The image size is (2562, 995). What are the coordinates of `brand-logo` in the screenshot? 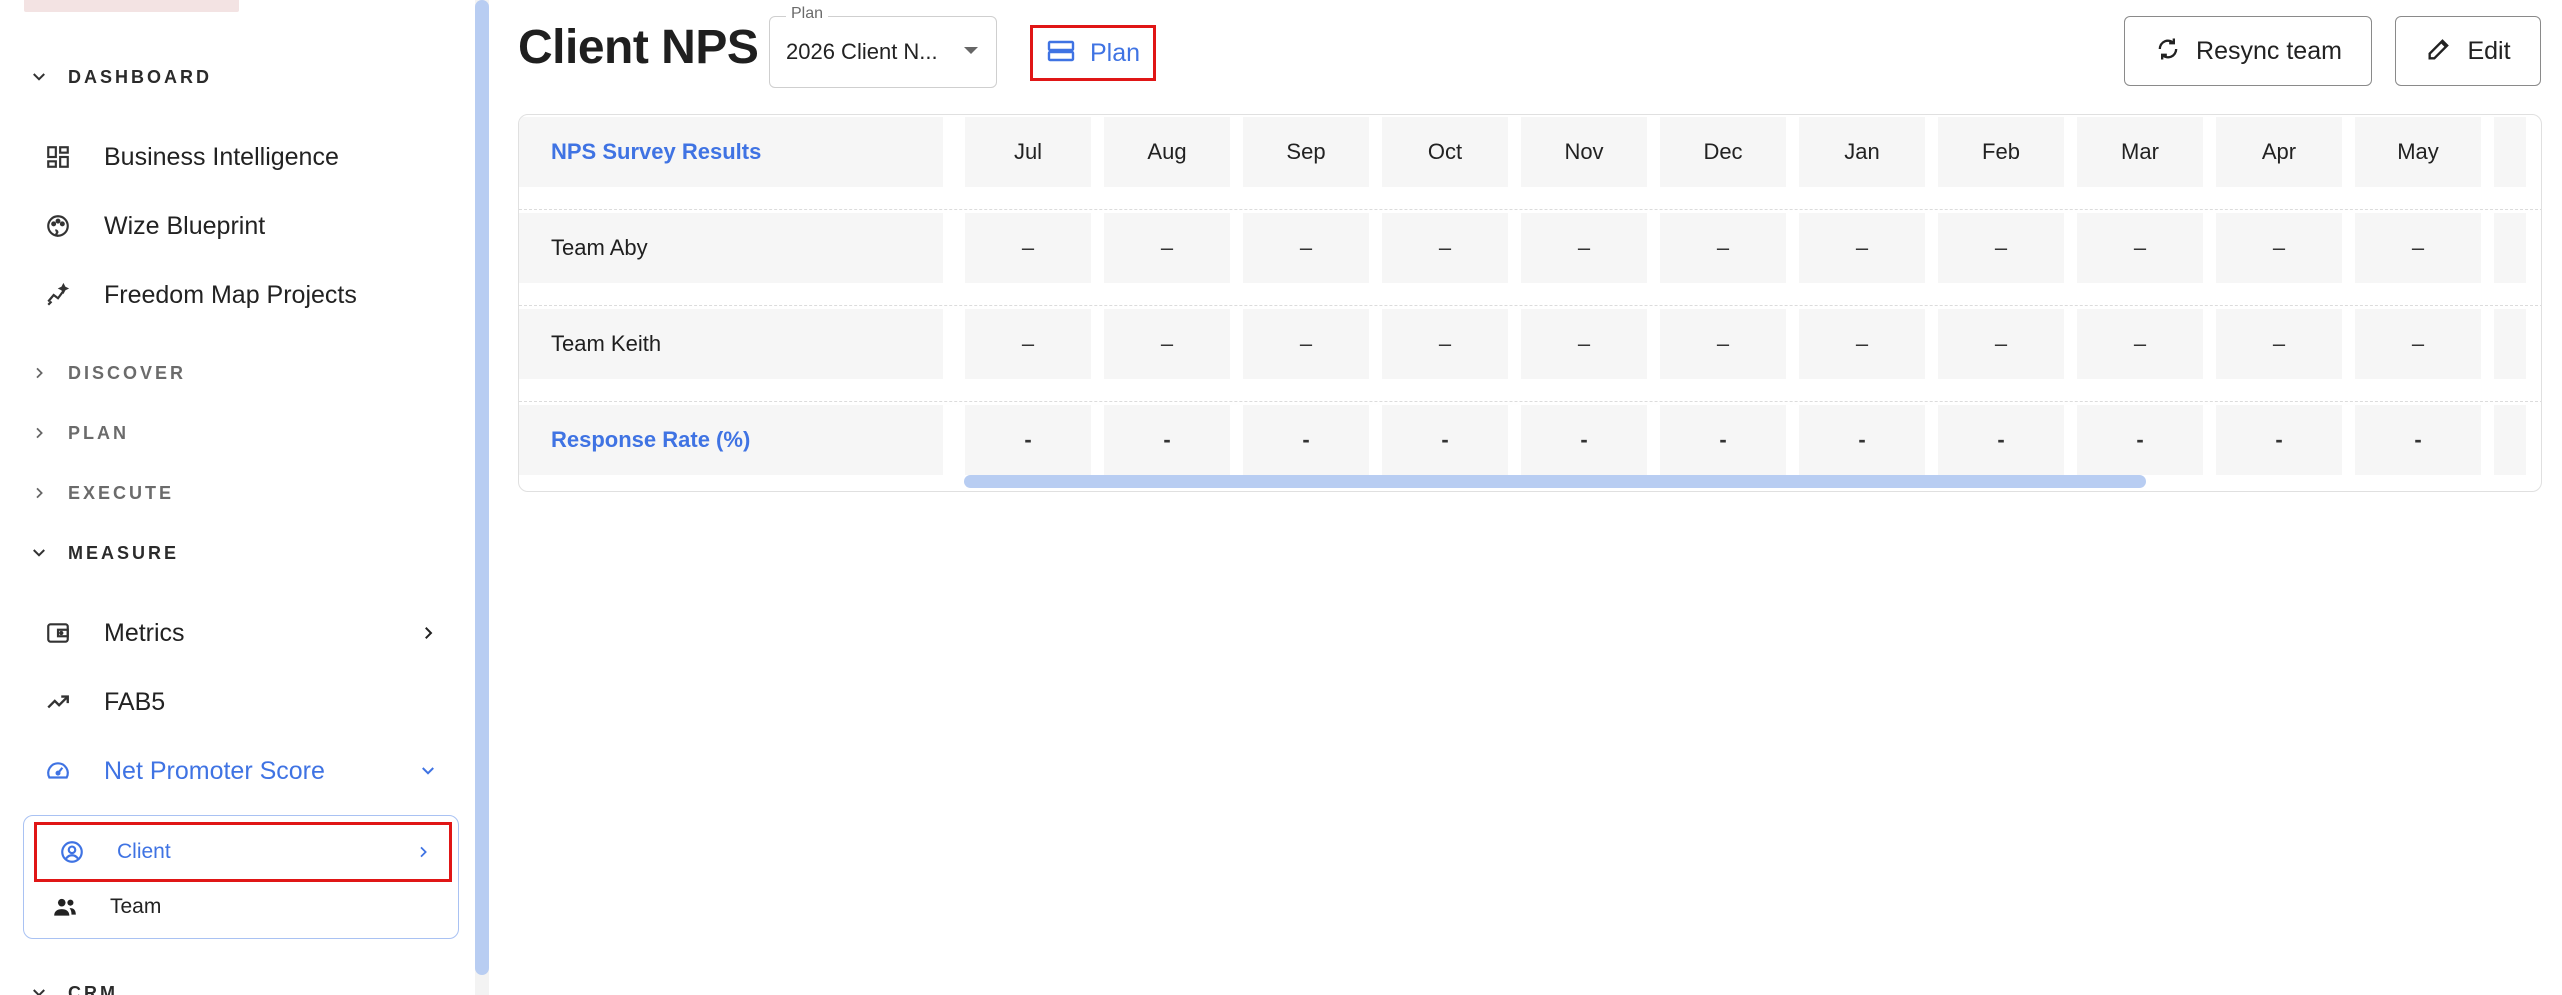 It's located at (131, 6).